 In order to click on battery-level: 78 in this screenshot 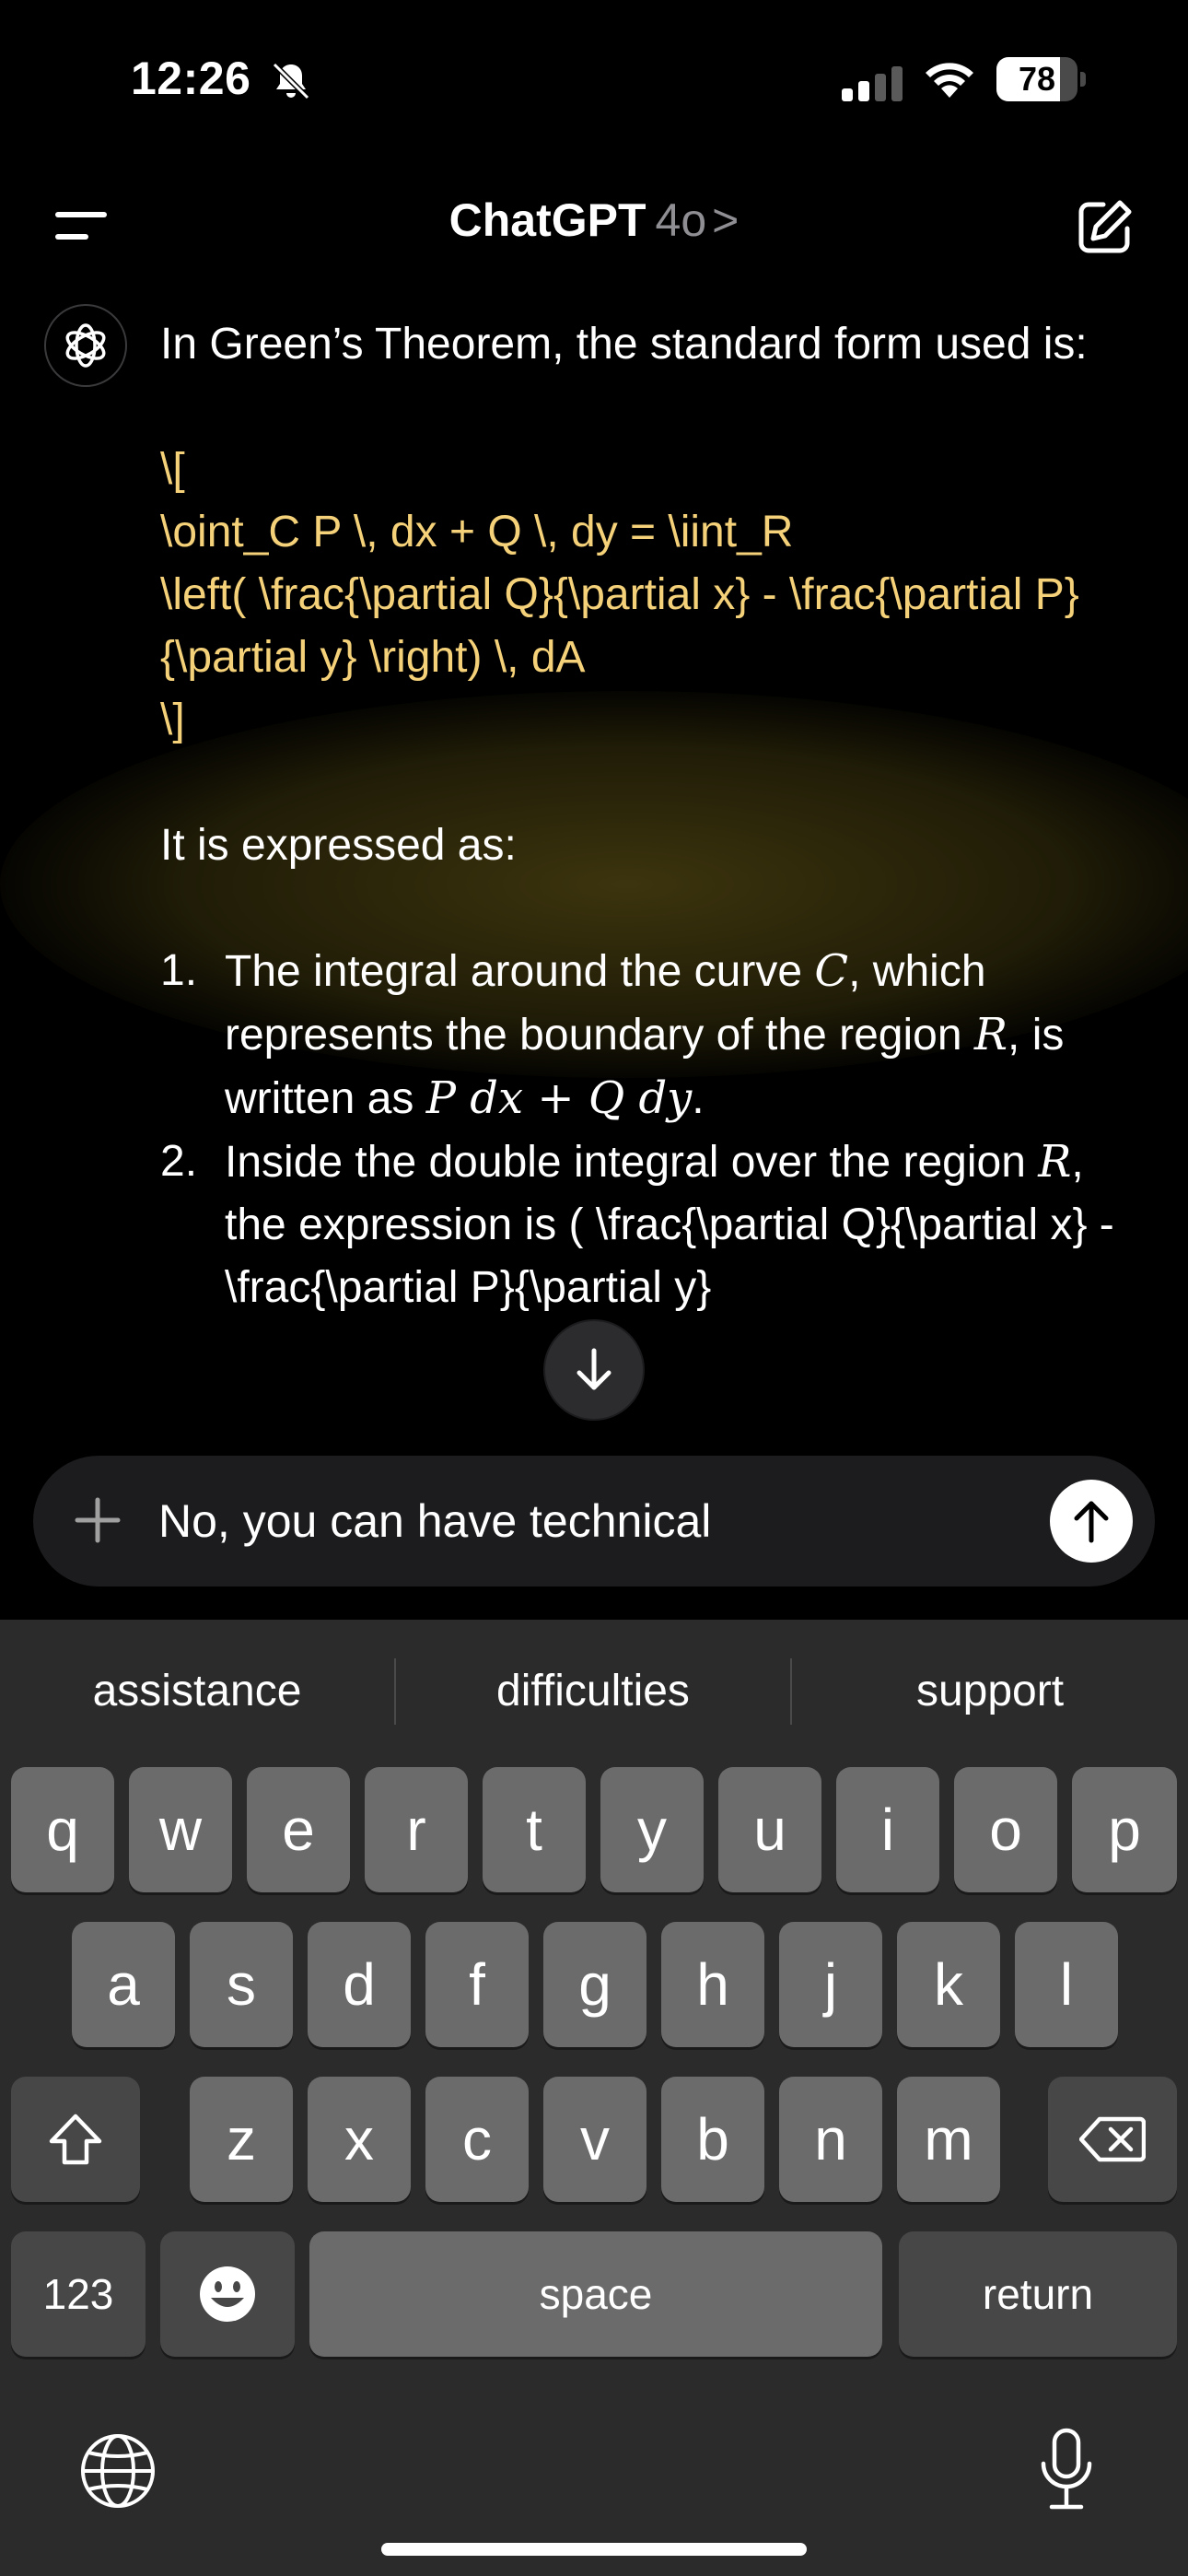, I will do `click(1037, 79)`.